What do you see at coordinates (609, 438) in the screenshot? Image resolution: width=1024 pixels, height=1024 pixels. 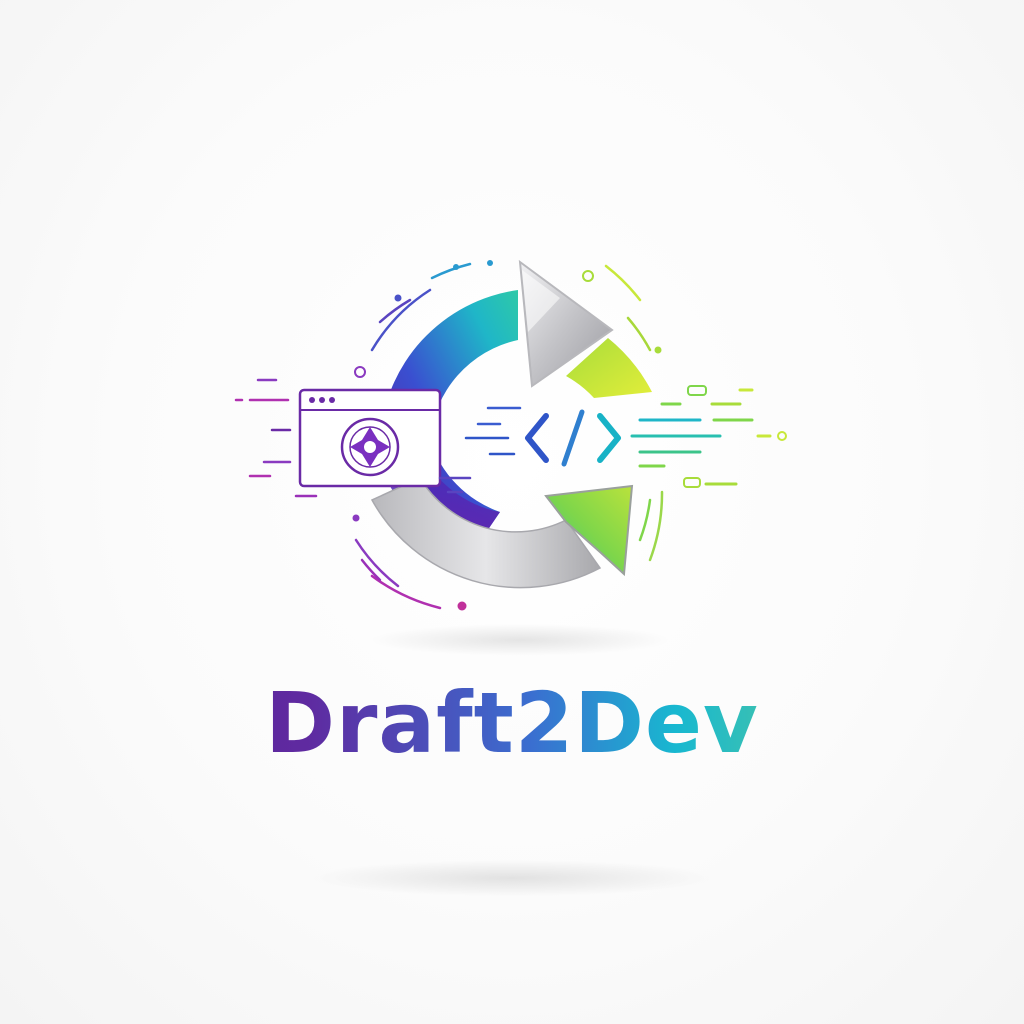 I see `code-bracket-right` at bounding box center [609, 438].